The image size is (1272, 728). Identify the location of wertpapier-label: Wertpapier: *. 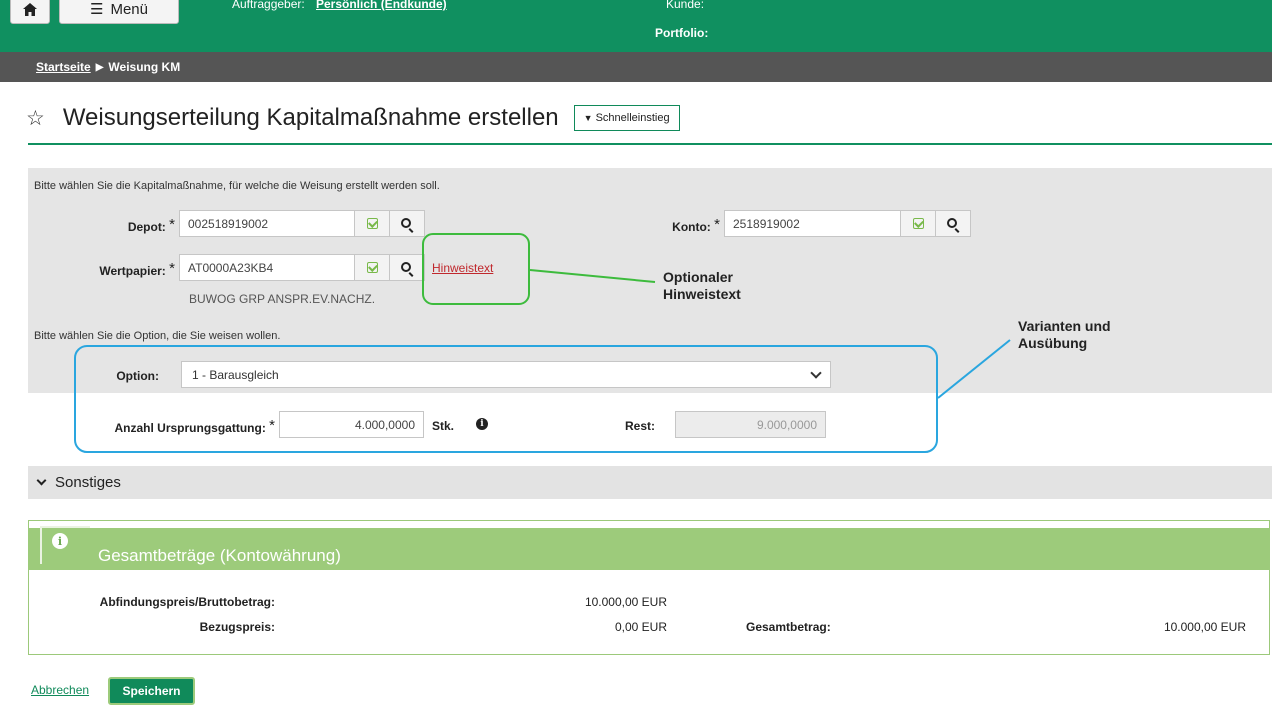
(137, 269).